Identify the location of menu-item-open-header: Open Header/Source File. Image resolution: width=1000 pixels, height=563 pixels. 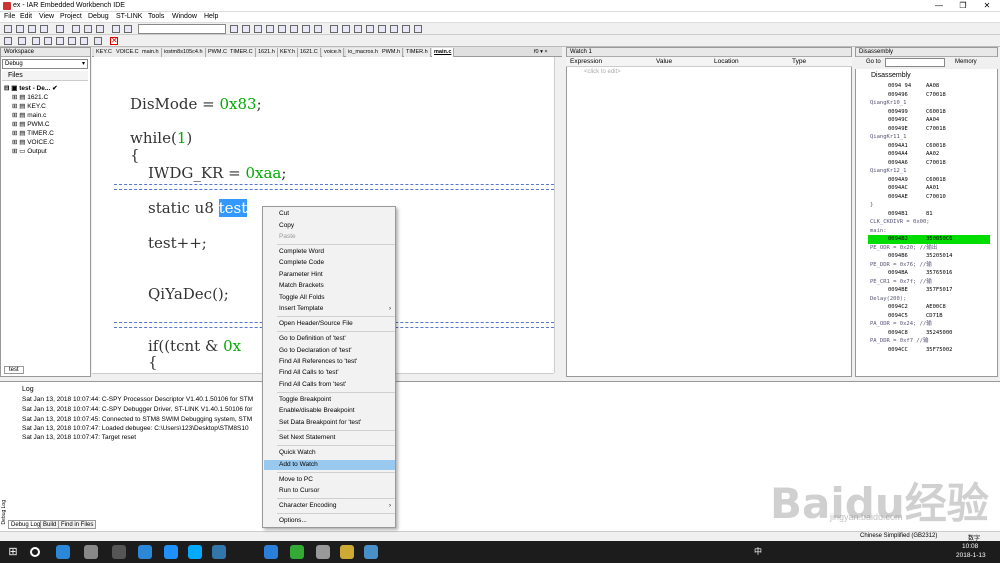
(329, 324).